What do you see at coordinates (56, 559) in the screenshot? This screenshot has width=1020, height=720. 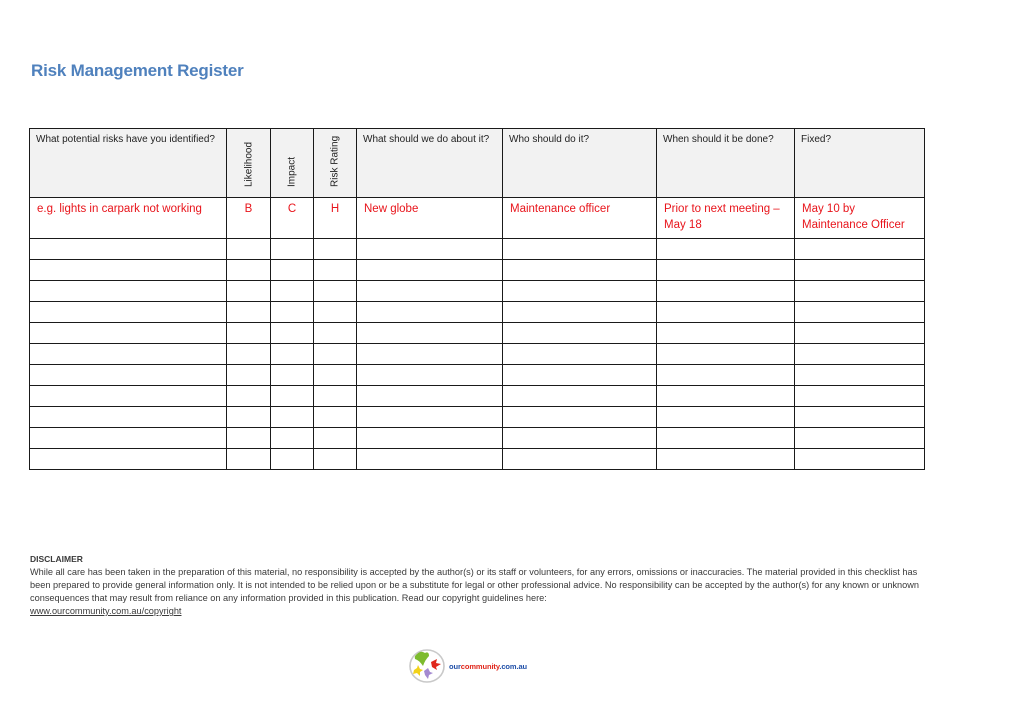 I see `disclaimer-heading: DISCLAIMER` at bounding box center [56, 559].